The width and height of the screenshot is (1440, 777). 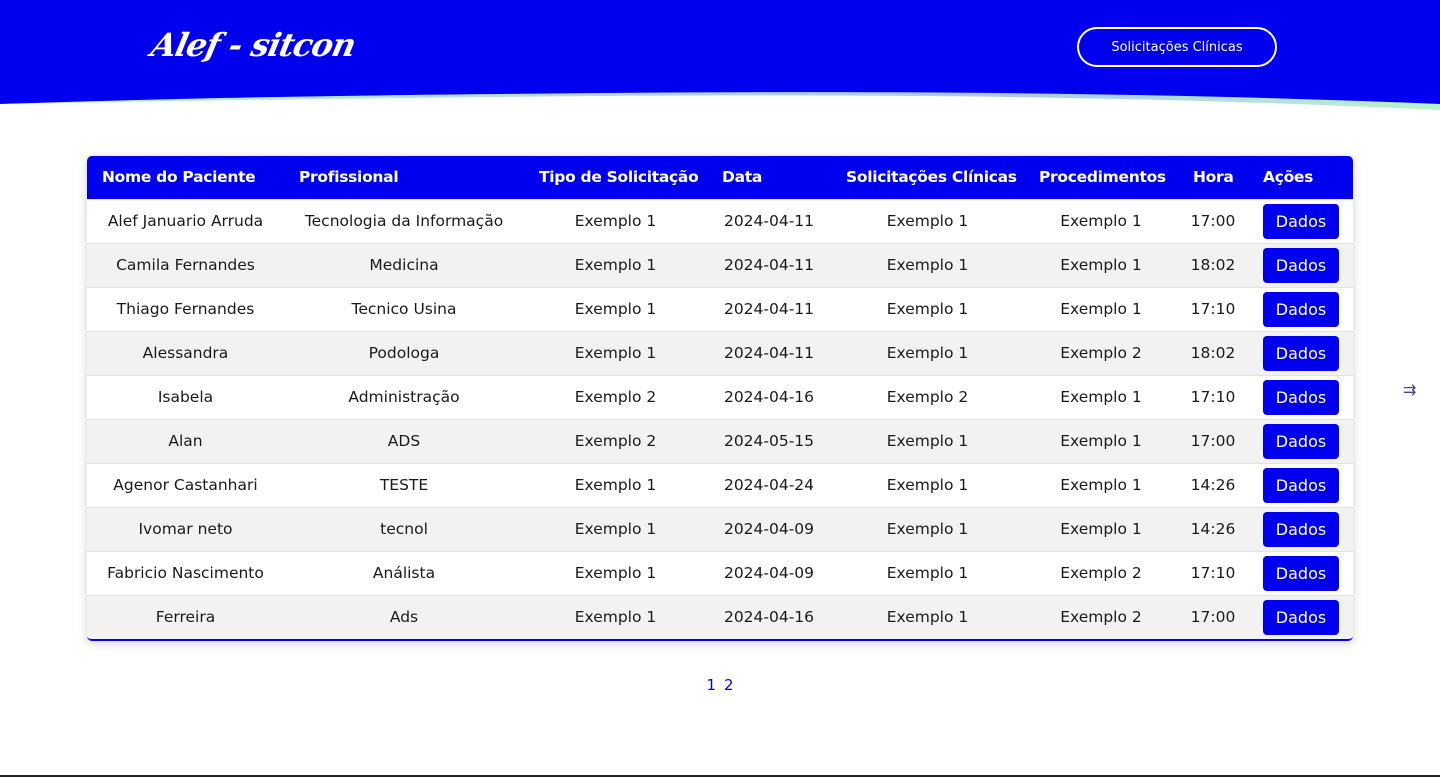 What do you see at coordinates (404, 441) in the screenshot?
I see `table-cell: ADS` at bounding box center [404, 441].